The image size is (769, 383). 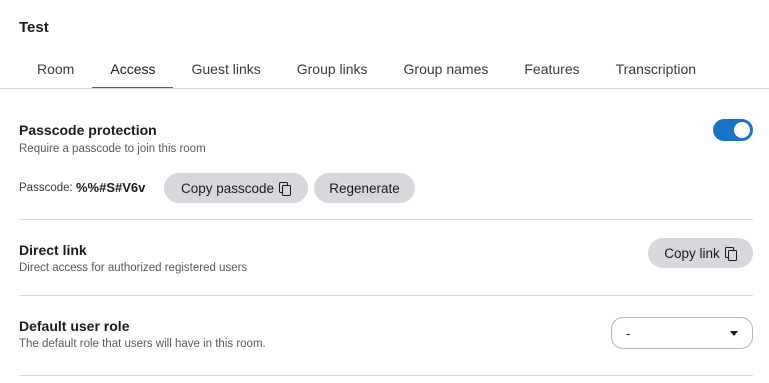 I want to click on room-title: Test, so click(x=34, y=27).